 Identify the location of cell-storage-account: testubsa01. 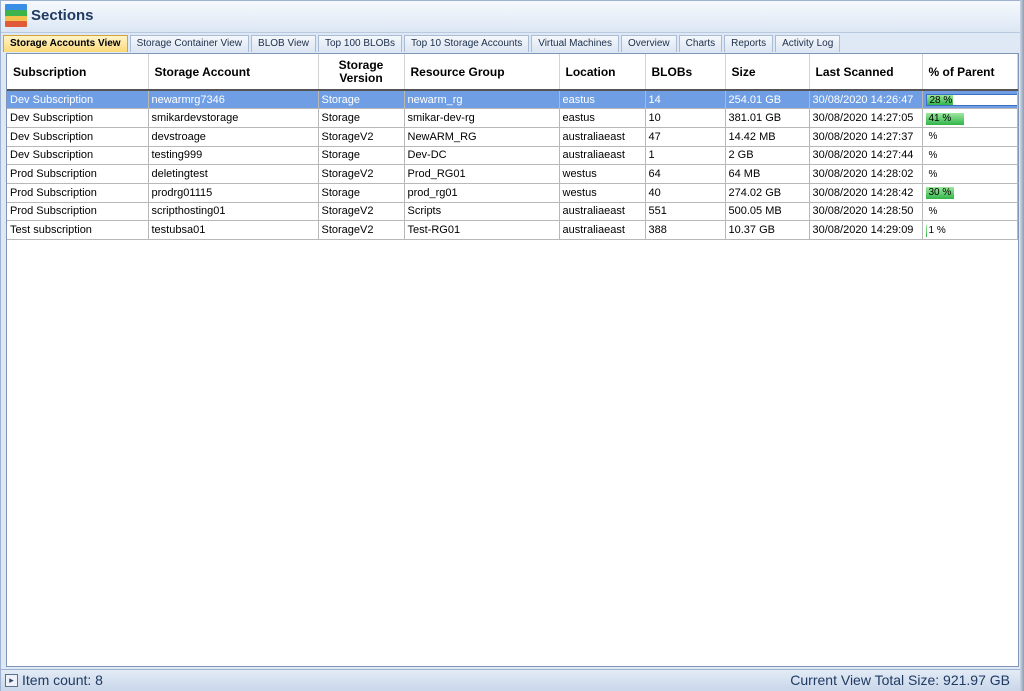
(233, 230).